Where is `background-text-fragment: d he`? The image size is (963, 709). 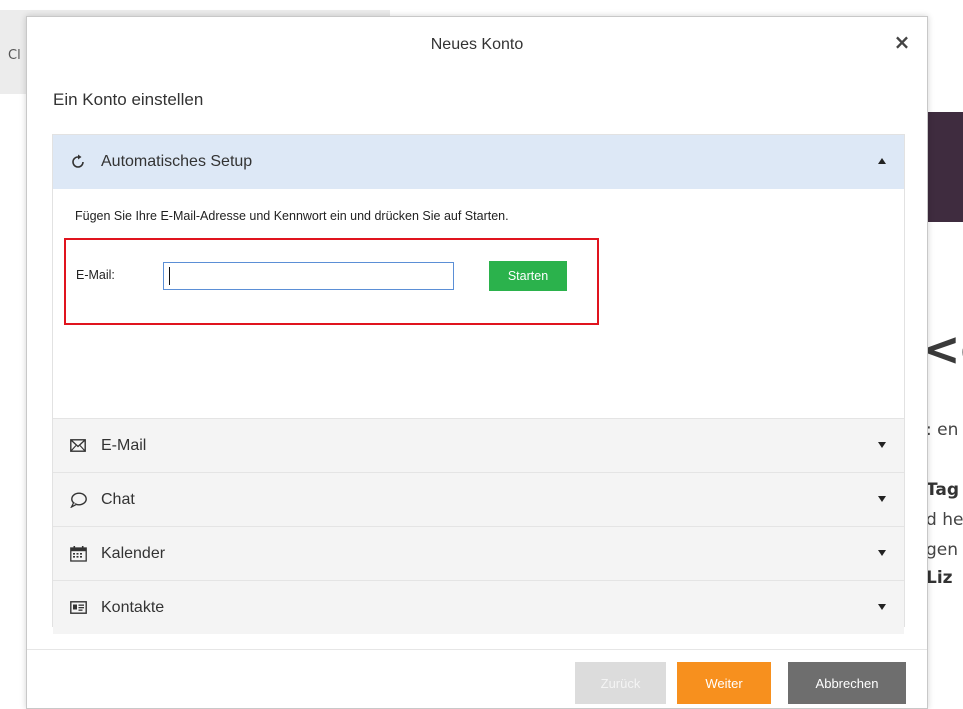 background-text-fragment: d he is located at coordinates (945, 520).